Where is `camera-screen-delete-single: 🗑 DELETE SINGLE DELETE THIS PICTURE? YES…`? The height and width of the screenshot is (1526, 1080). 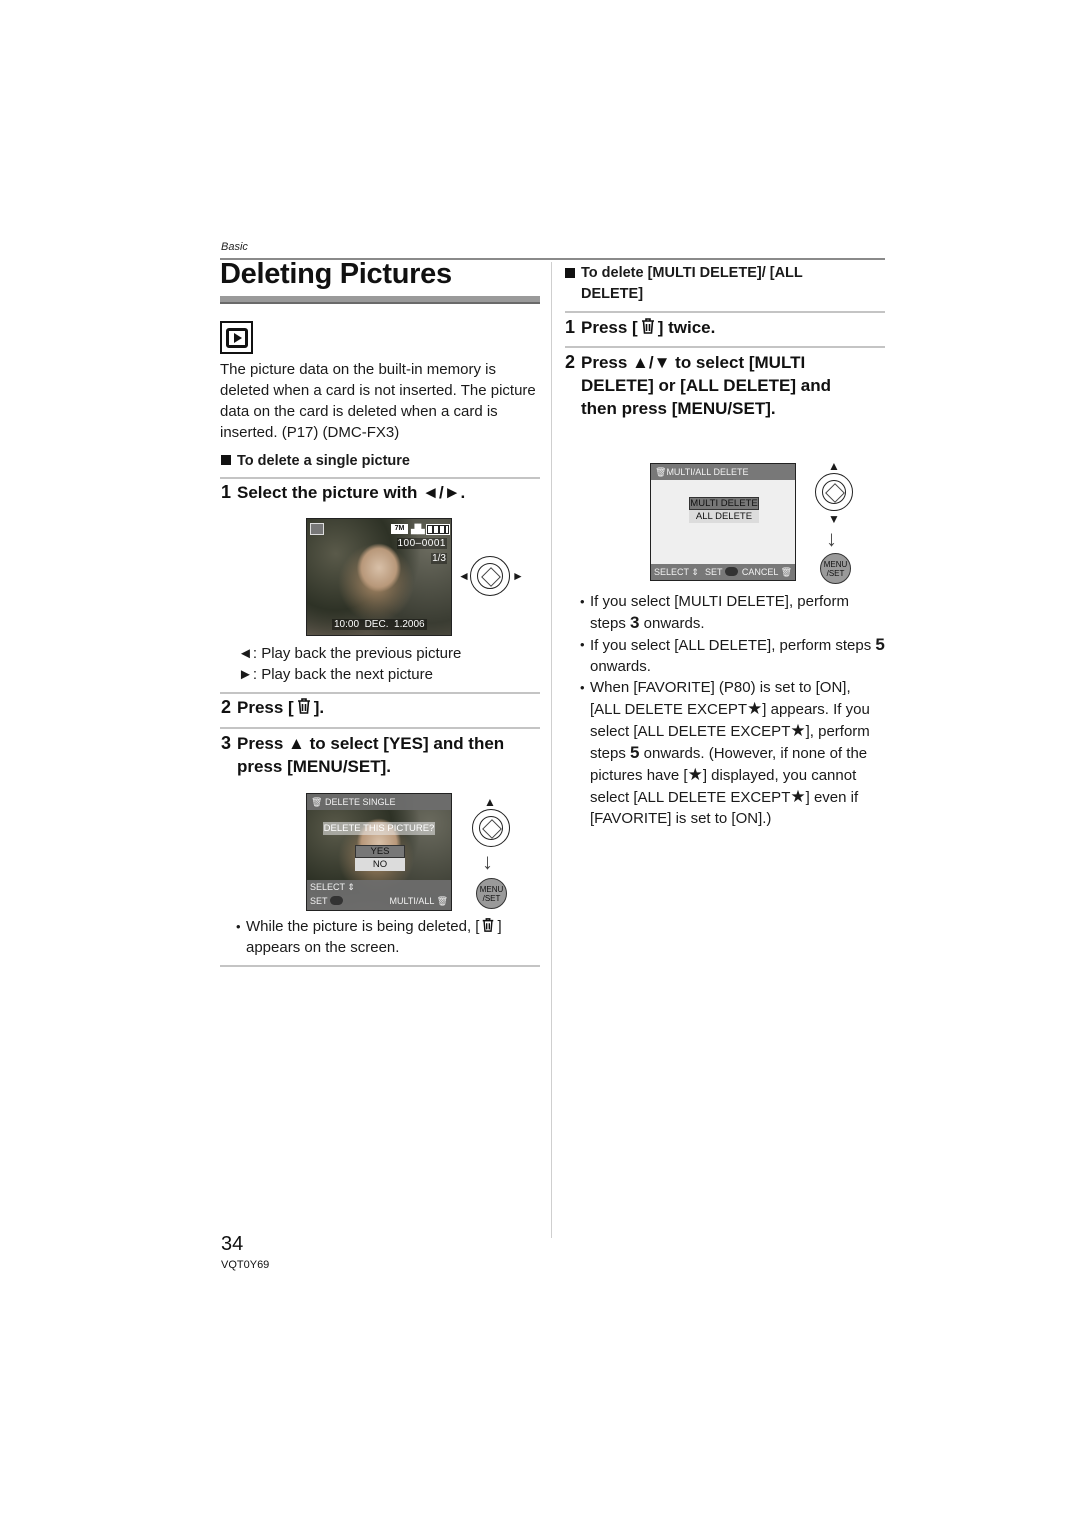 camera-screen-delete-single: 🗑 DELETE SINGLE DELETE THIS PICTURE? YES… is located at coordinates (379, 852).